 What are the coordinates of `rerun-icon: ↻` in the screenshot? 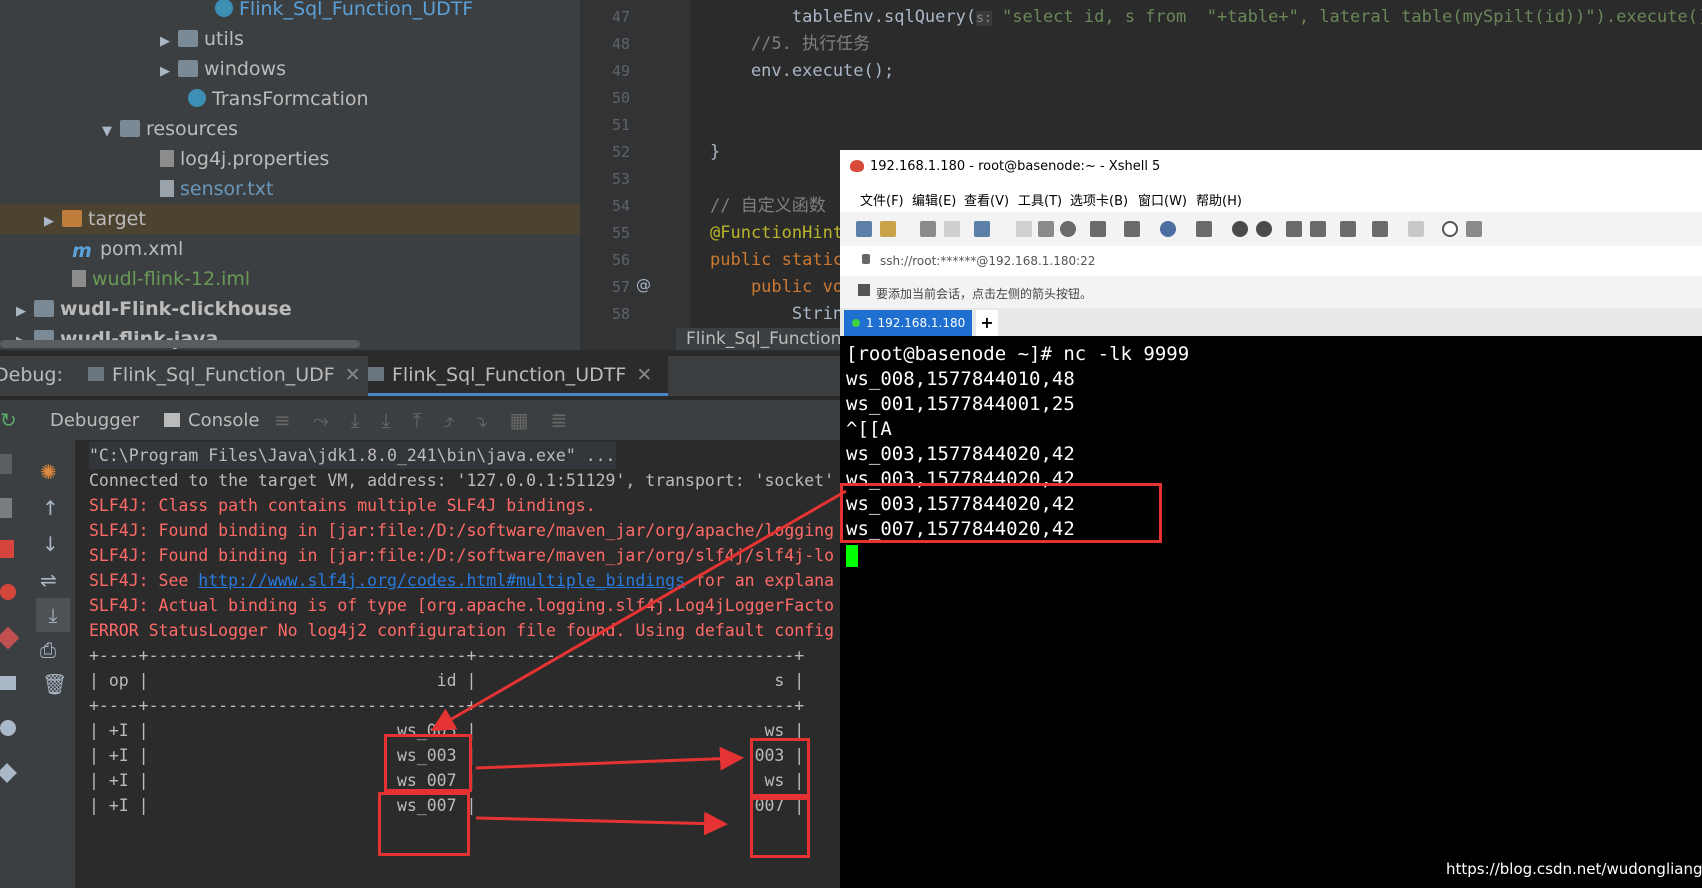 It's located at (10, 420).